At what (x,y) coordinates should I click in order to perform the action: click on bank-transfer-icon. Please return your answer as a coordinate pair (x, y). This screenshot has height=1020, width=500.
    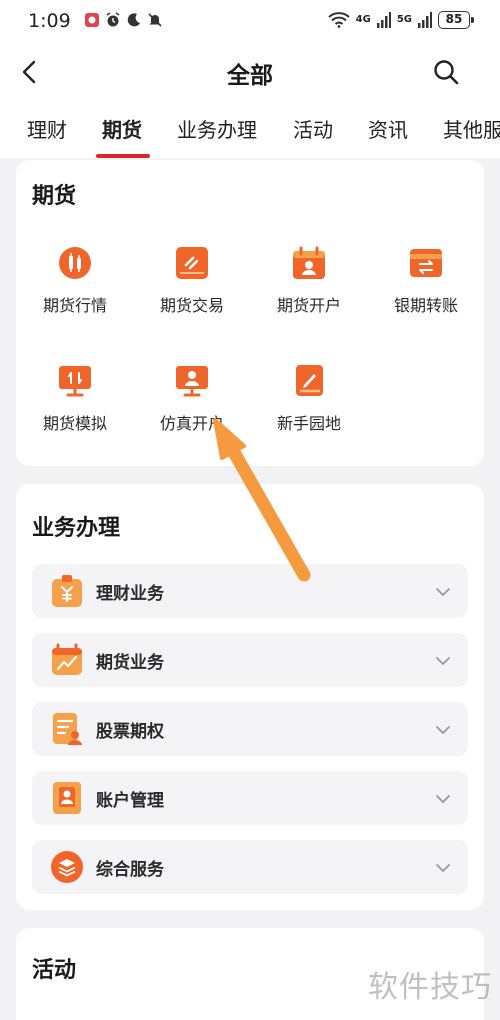
    Looking at the image, I should click on (426, 263).